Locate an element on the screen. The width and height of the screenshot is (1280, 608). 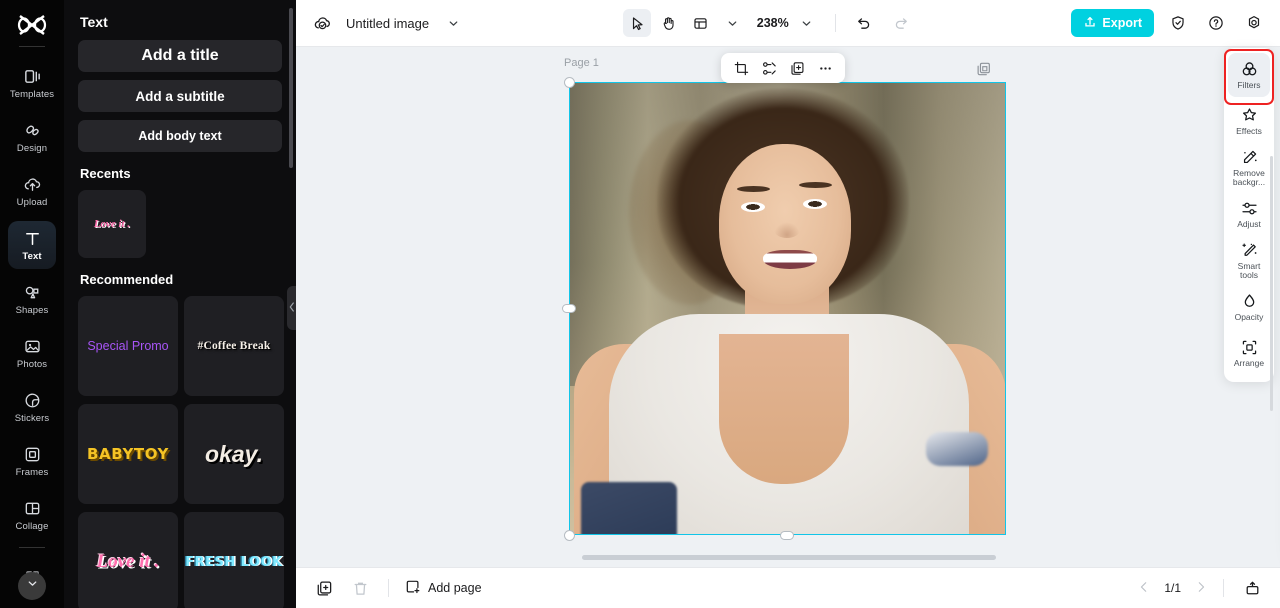
chevron-down-icon is located at coordinates (32, 586).